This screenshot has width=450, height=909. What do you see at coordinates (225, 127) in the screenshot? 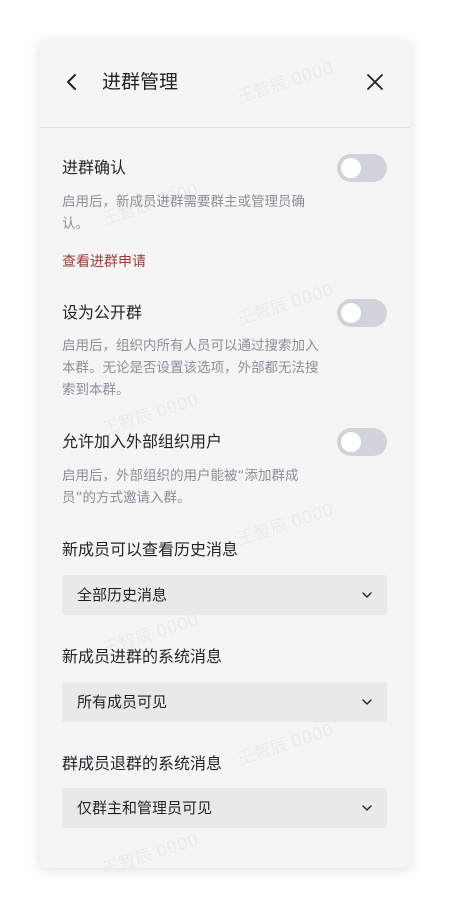
I see `header-divider` at bounding box center [225, 127].